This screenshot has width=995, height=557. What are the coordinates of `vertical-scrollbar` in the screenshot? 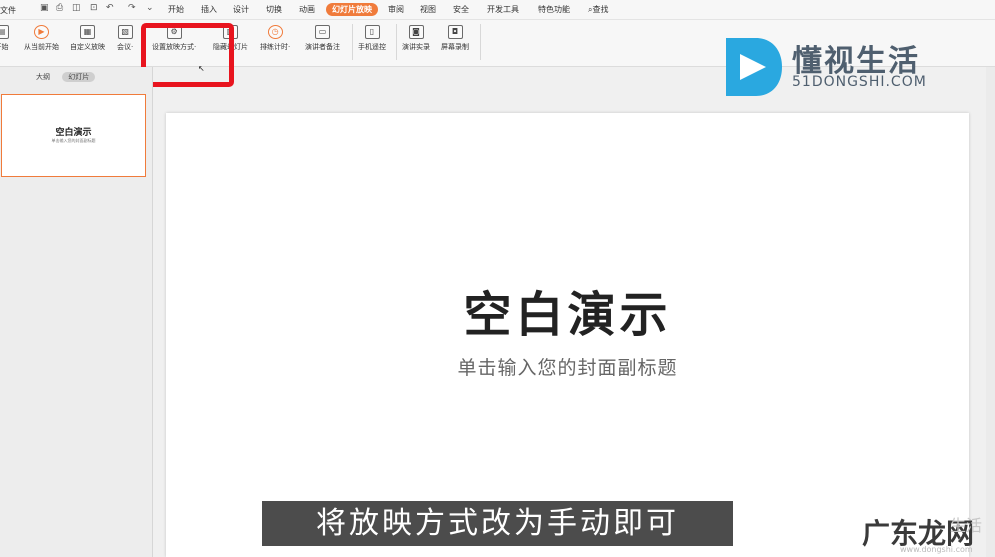 It's located at (990, 312).